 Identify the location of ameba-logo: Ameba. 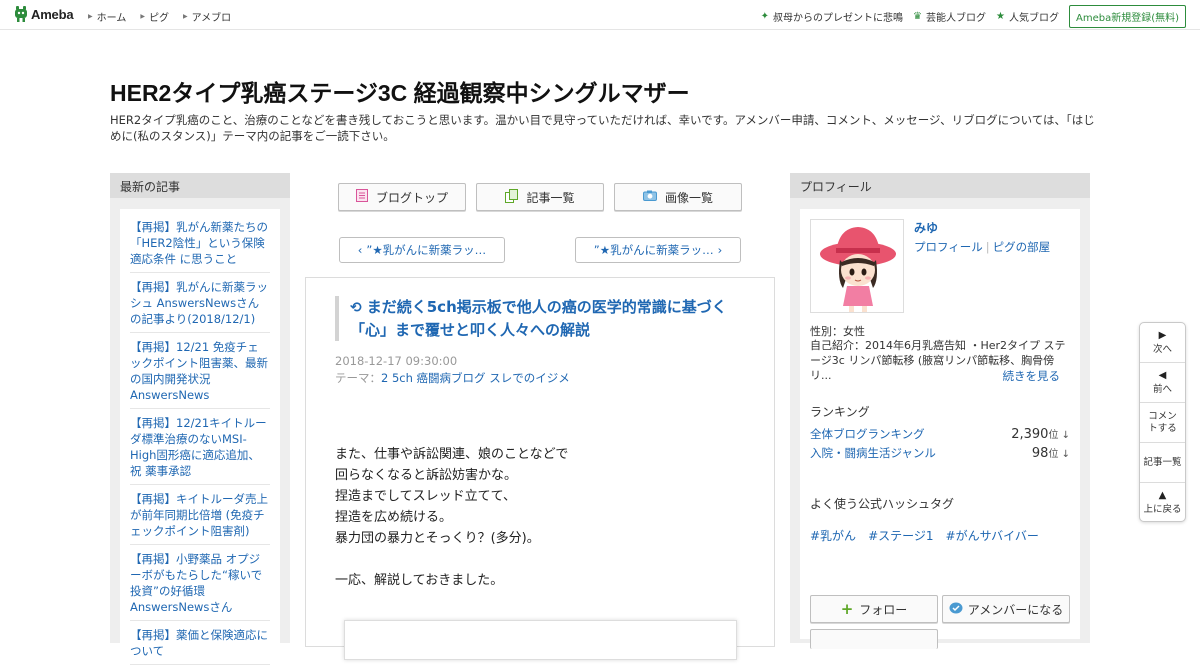
(44, 14).